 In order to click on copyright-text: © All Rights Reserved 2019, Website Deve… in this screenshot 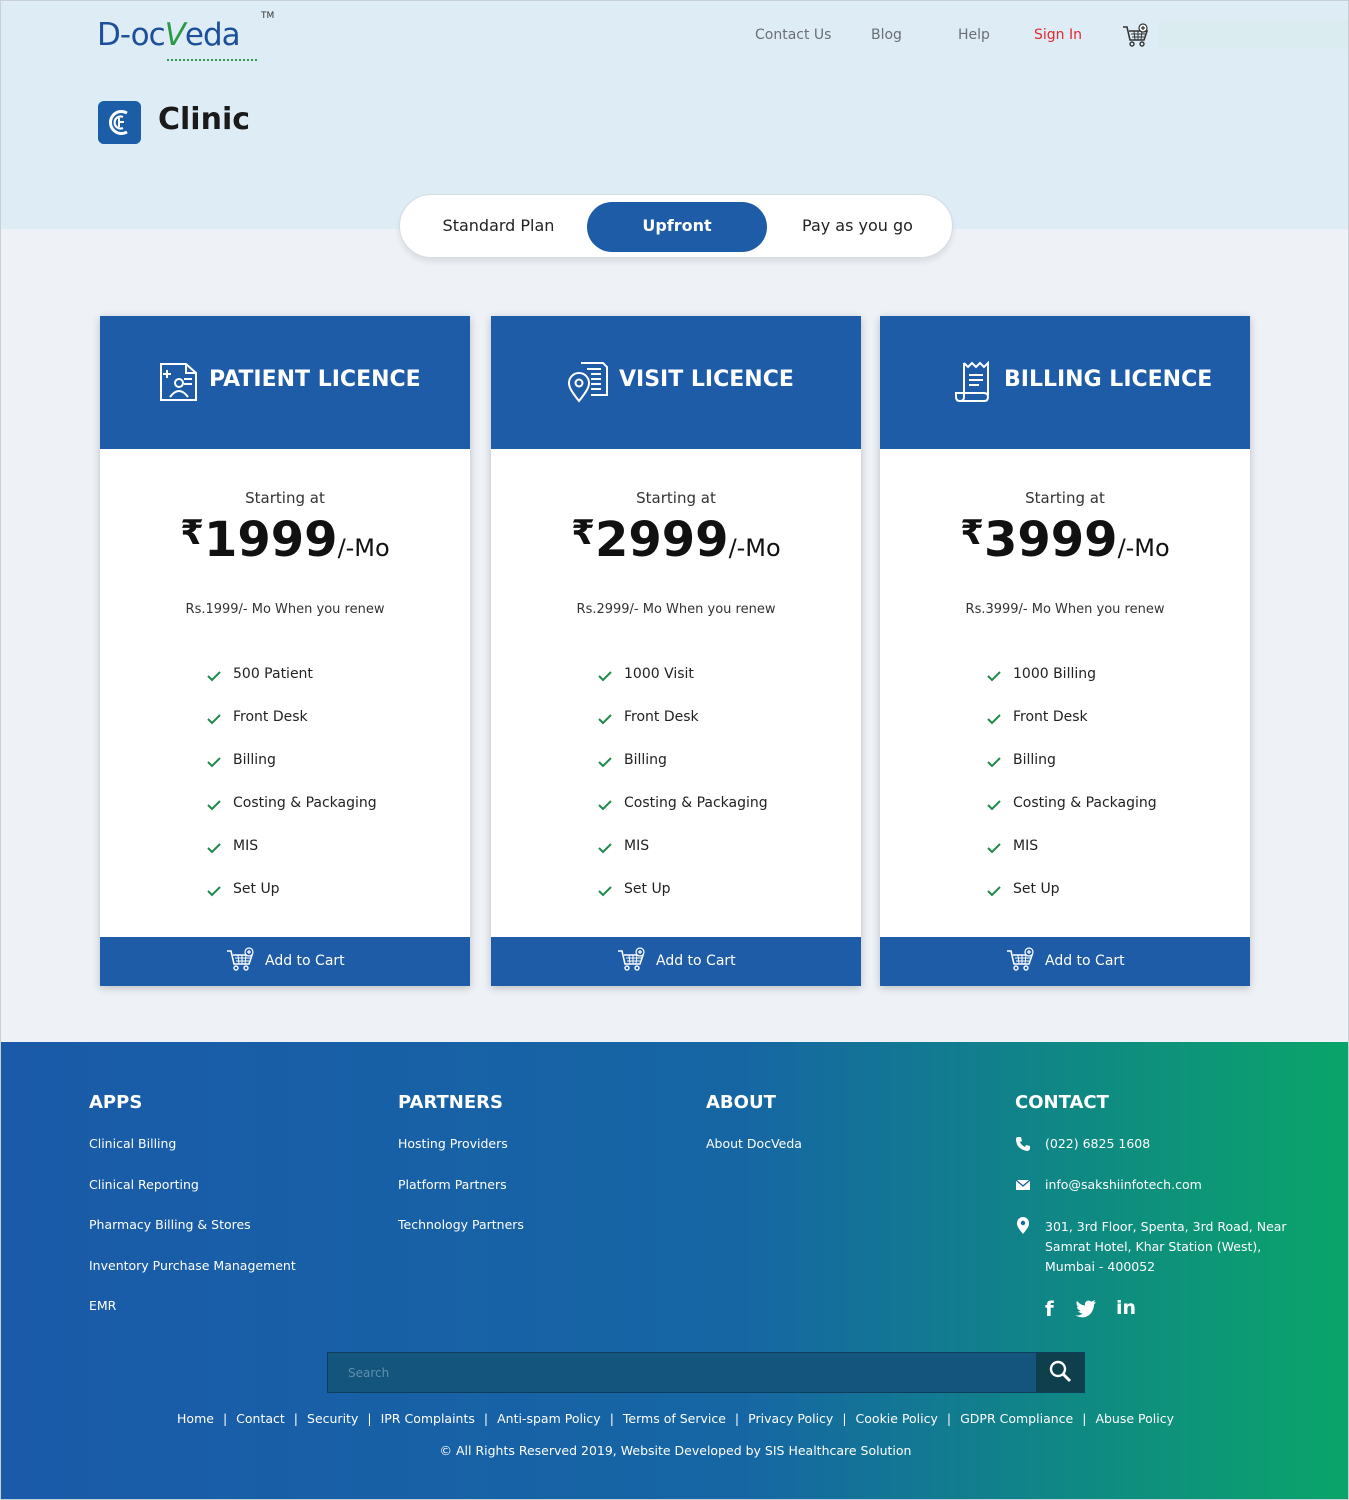, I will do `click(675, 1450)`.